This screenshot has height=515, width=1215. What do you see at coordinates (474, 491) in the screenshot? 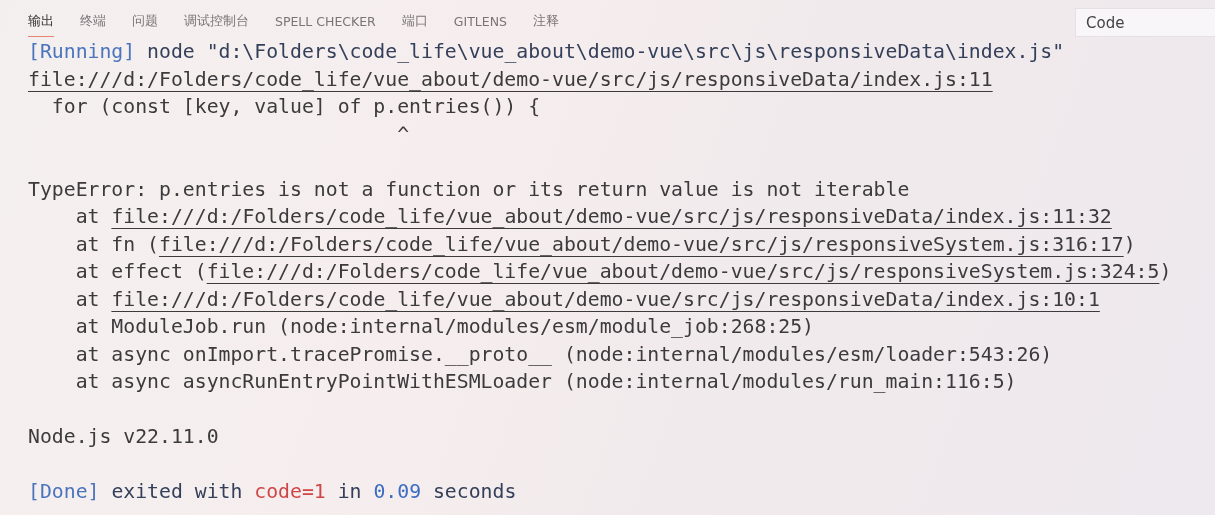
I see `output-text: seconds` at bounding box center [474, 491].